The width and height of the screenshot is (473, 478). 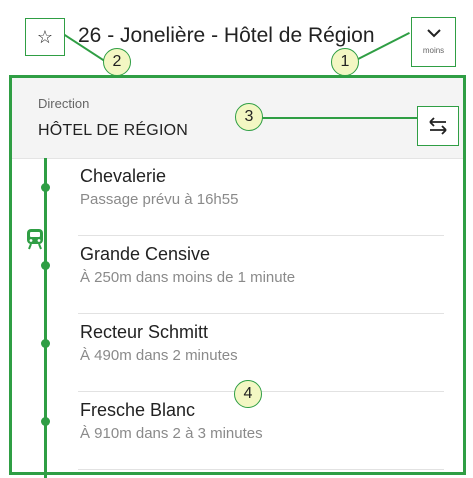 I want to click on stop-name: Recteur Schmitt, so click(x=144, y=332).